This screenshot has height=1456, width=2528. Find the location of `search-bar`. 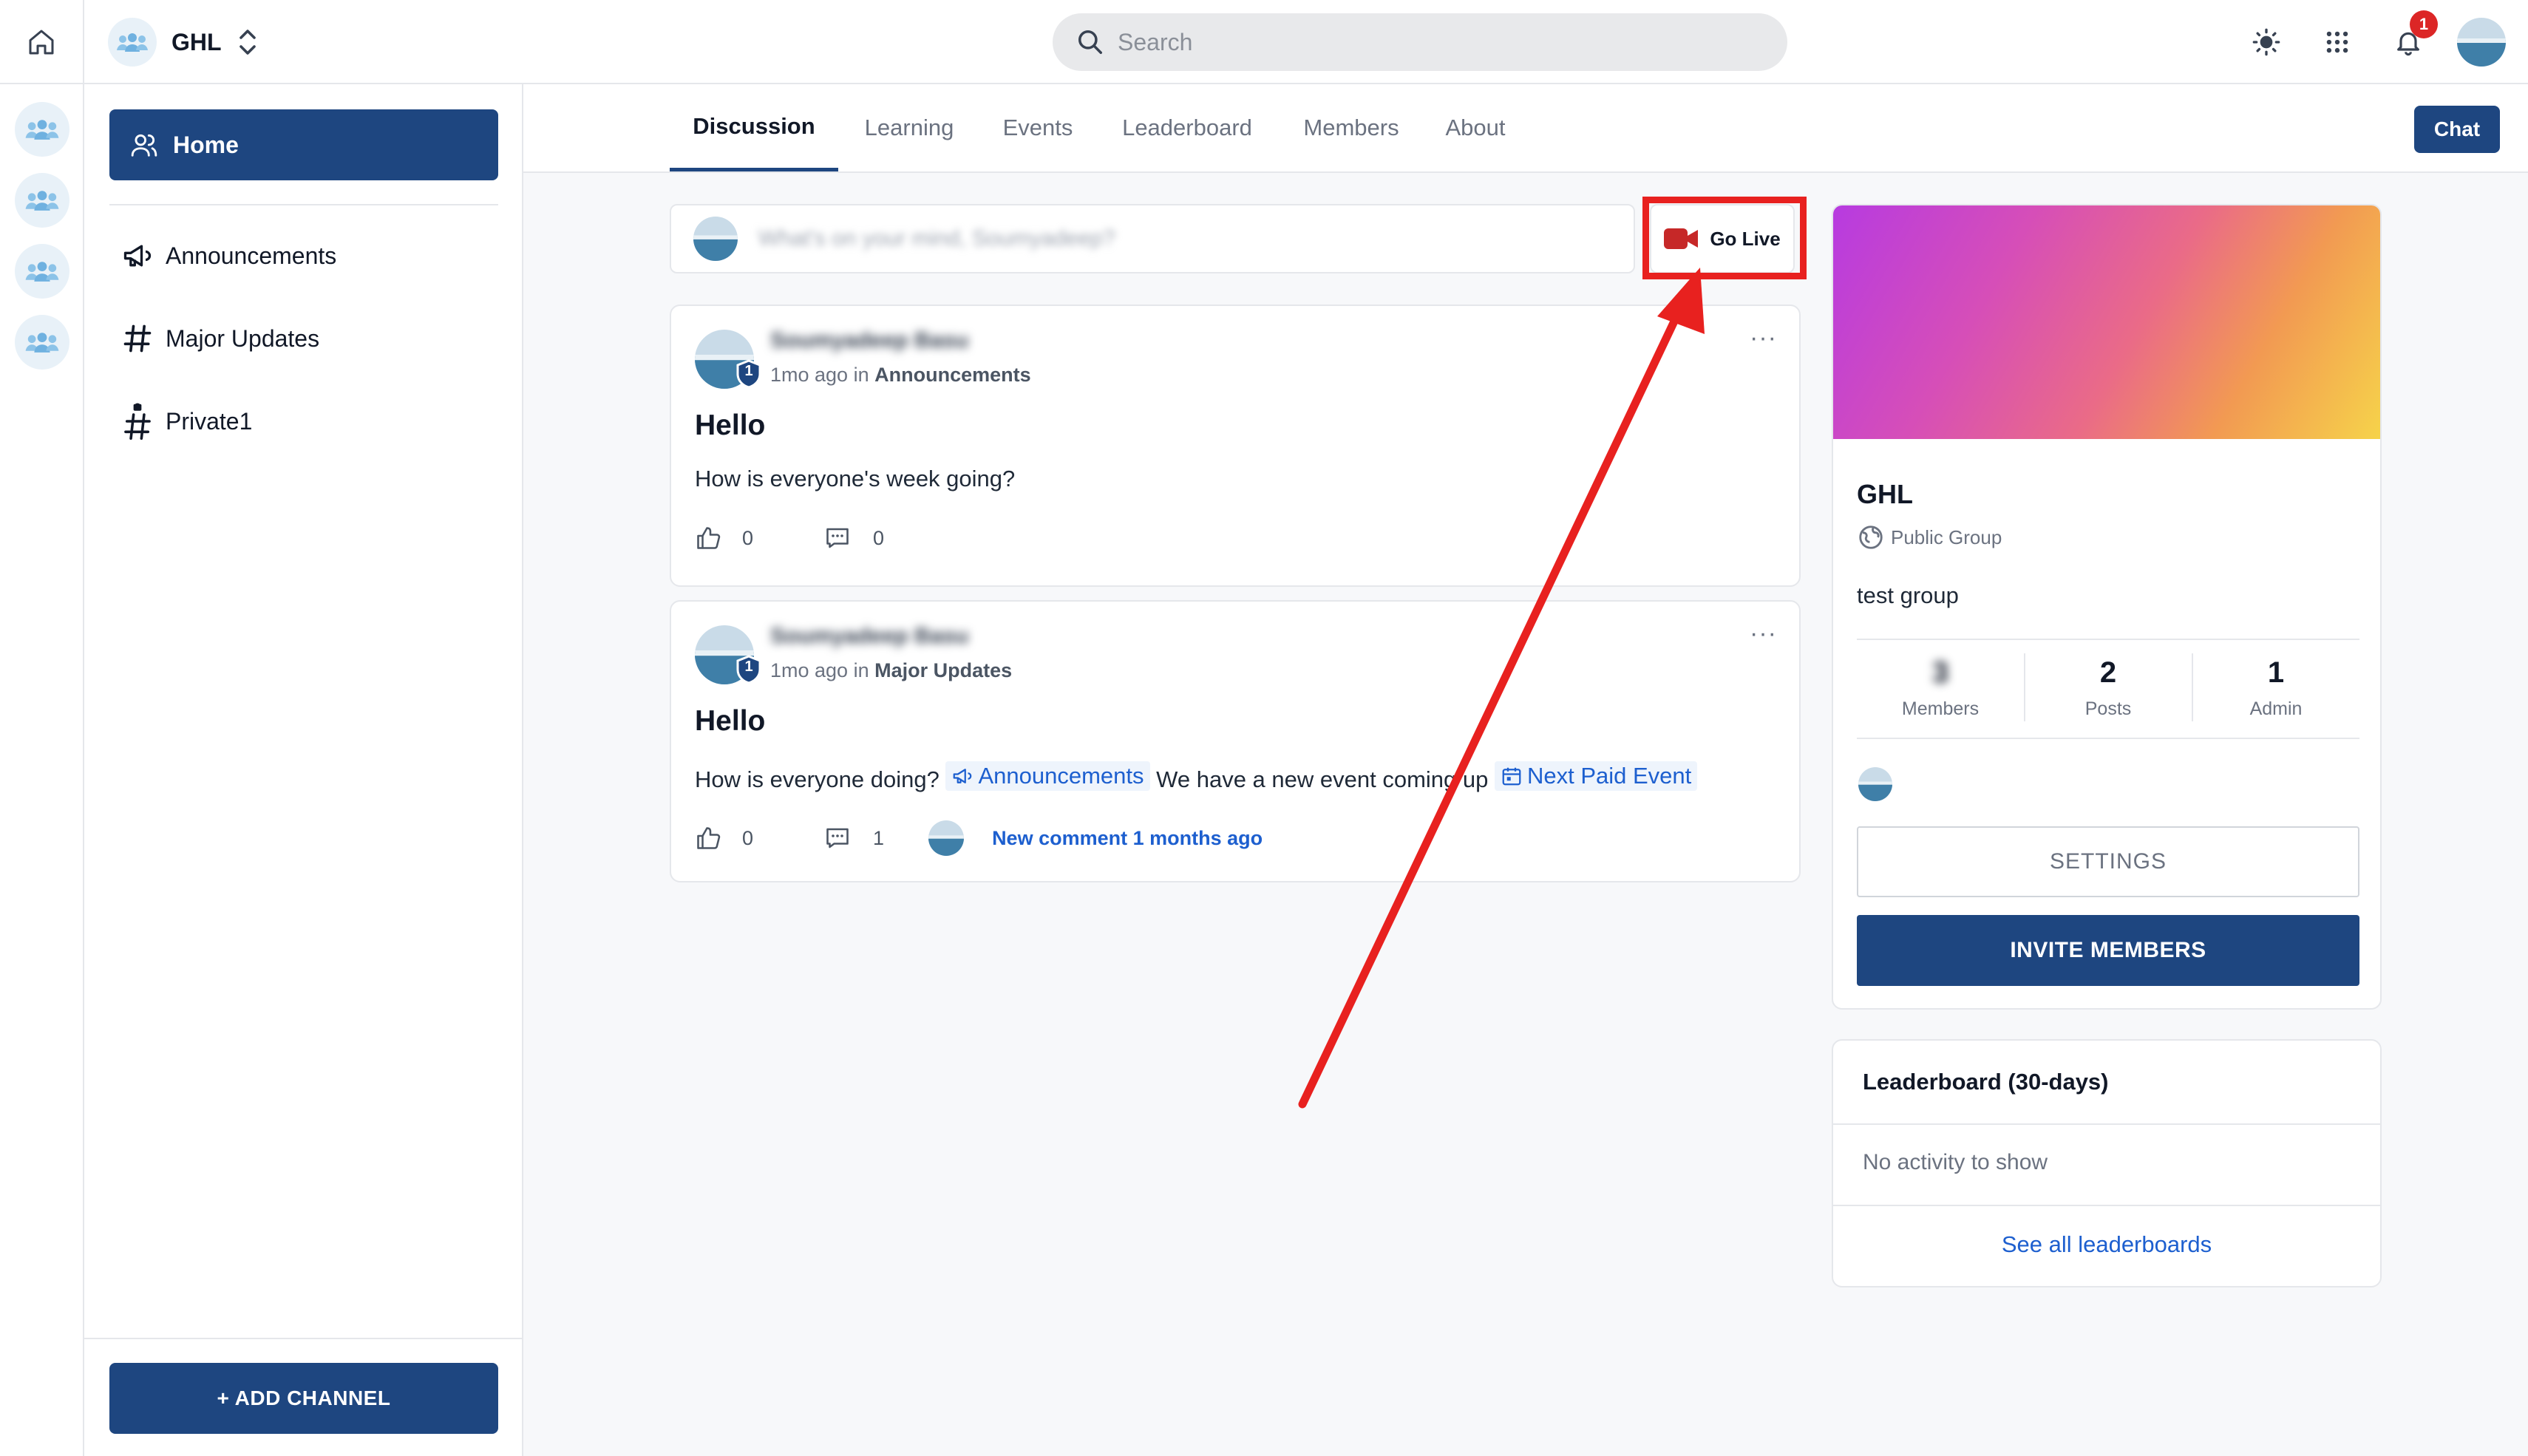

search-bar is located at coordinates (1420, 42).